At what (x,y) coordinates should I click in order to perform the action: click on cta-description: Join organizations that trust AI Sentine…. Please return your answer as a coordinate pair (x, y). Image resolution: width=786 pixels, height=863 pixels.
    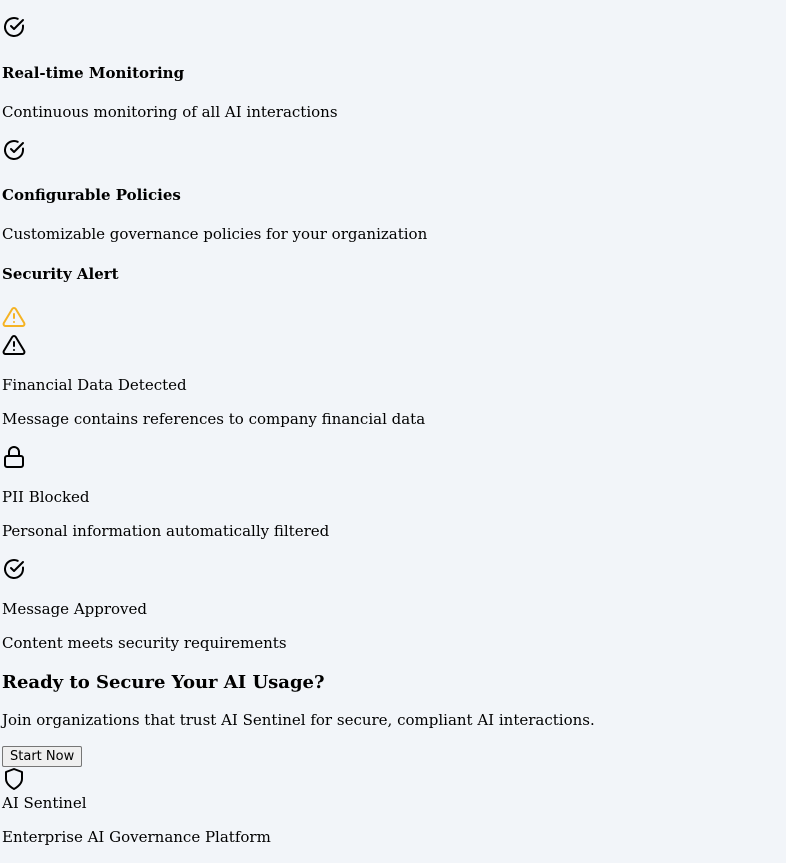
    Looking at the image, I should click on (298, 720).